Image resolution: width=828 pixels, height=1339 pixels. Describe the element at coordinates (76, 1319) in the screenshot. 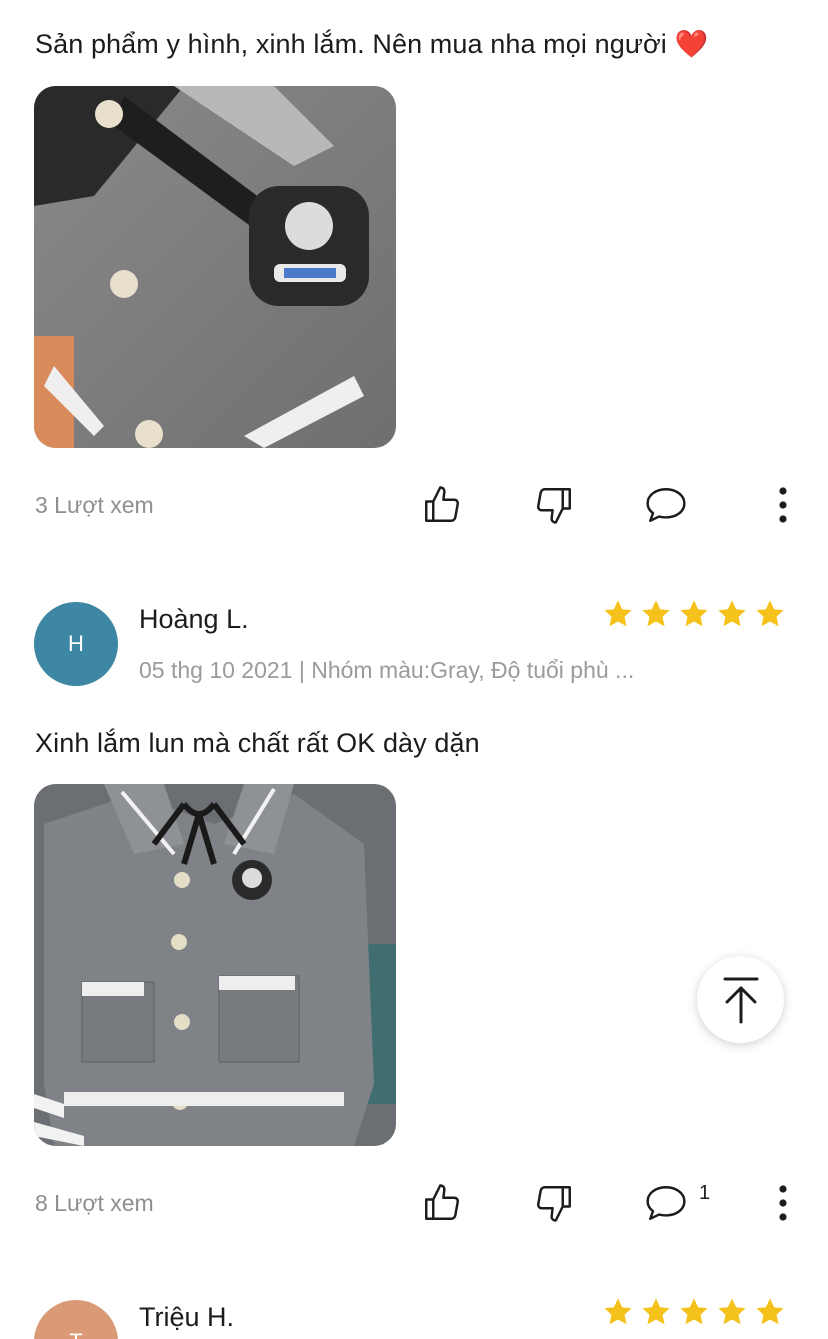

I see `avatar: T` at that location.